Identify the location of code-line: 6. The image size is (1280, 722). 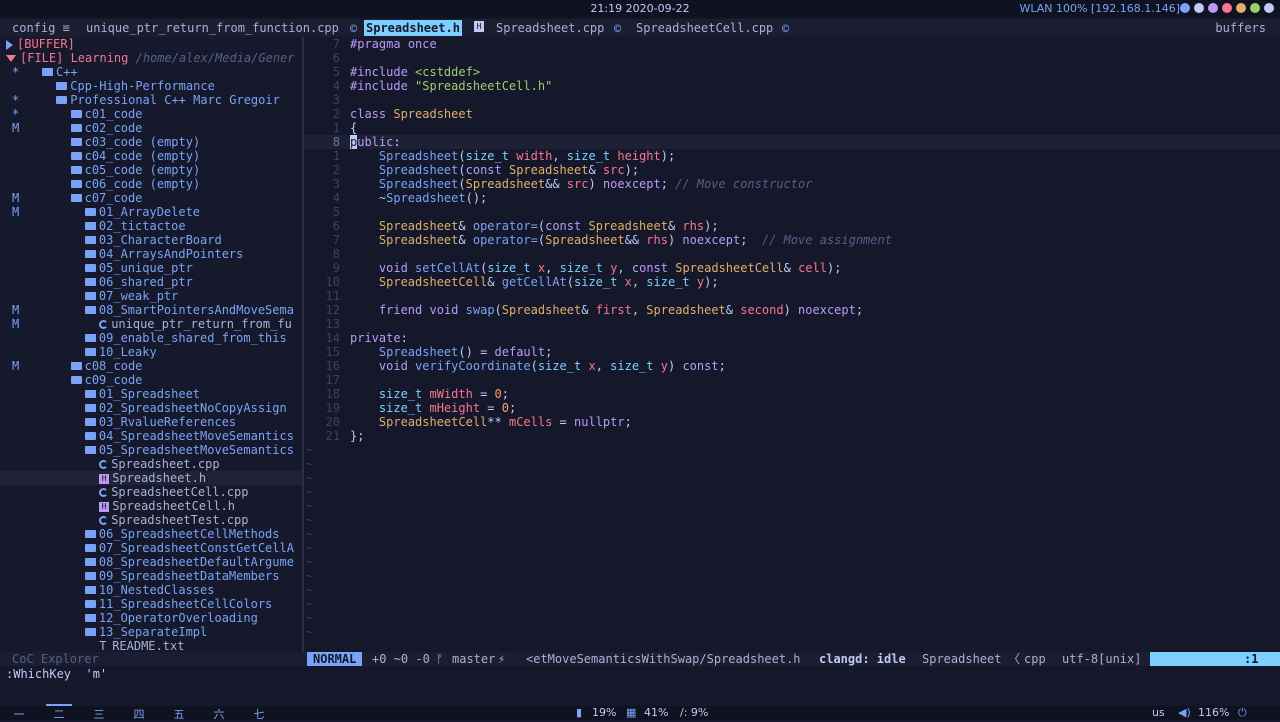
(792, 58).